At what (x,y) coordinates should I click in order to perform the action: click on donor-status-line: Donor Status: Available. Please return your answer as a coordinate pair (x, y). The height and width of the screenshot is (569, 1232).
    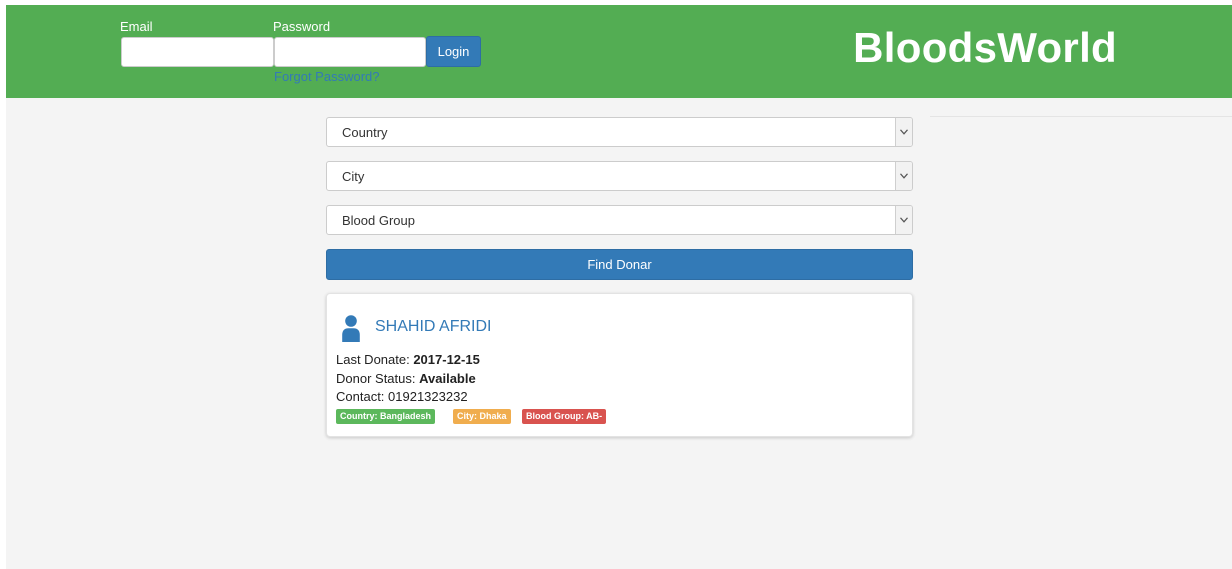
    Looking at the image, I should click on (406, 379).